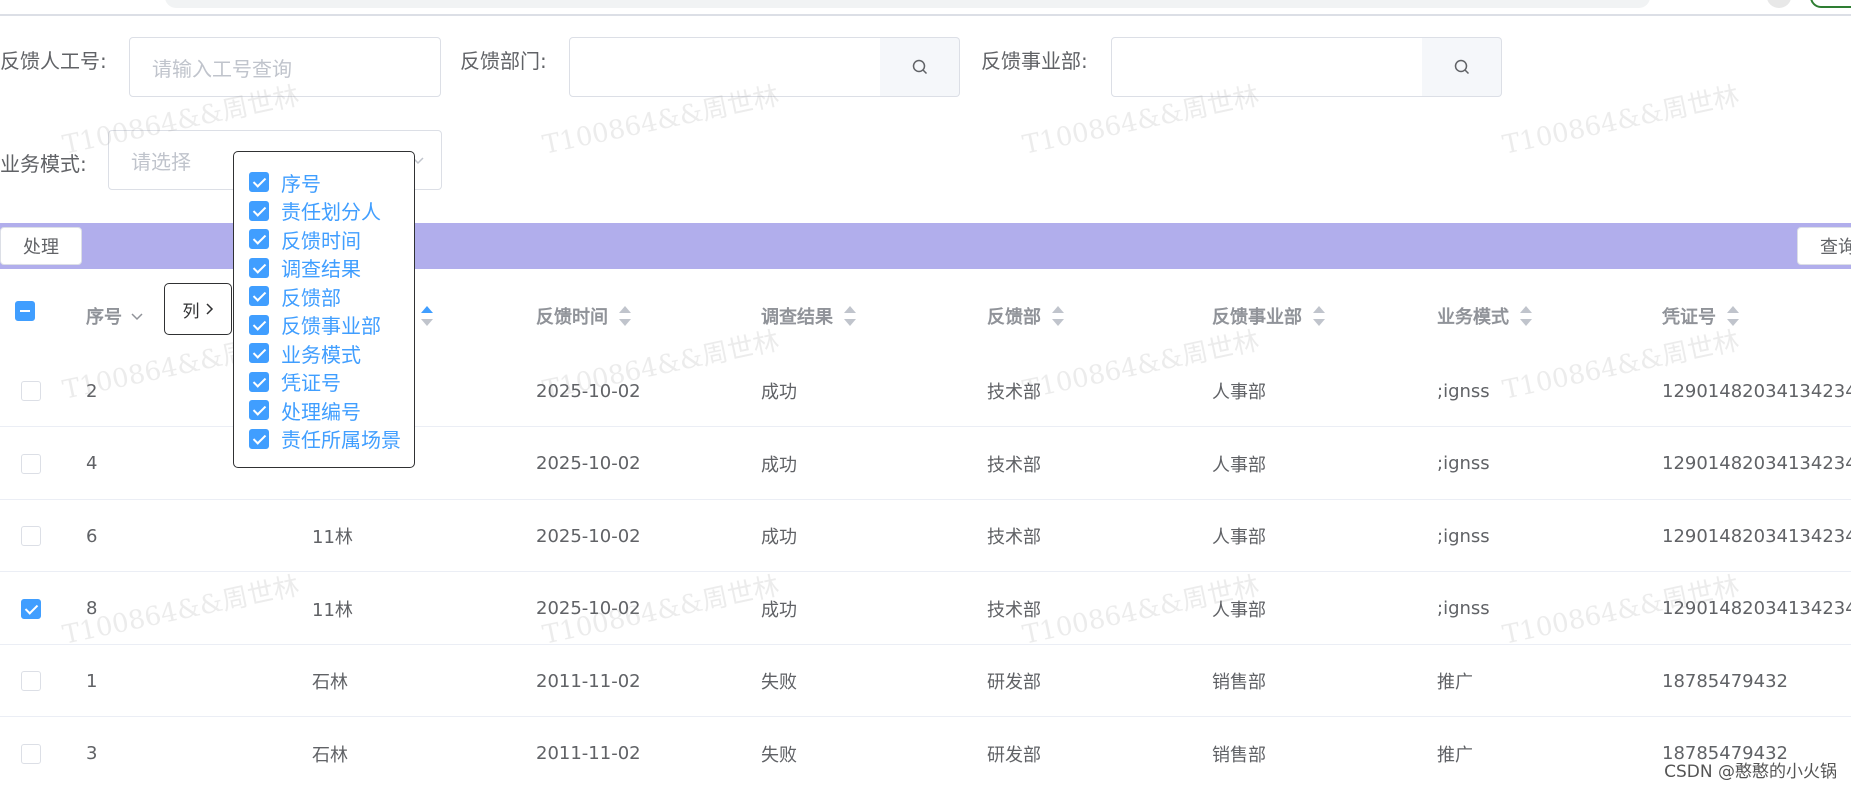 Image resolution: width=1851 pixels, height=786 pixels. What do you see at coordinates (1257, 317) in the screenshot?
I see `header-business-unit-label: 反馈事业部` at bounding box center [1257, 317].